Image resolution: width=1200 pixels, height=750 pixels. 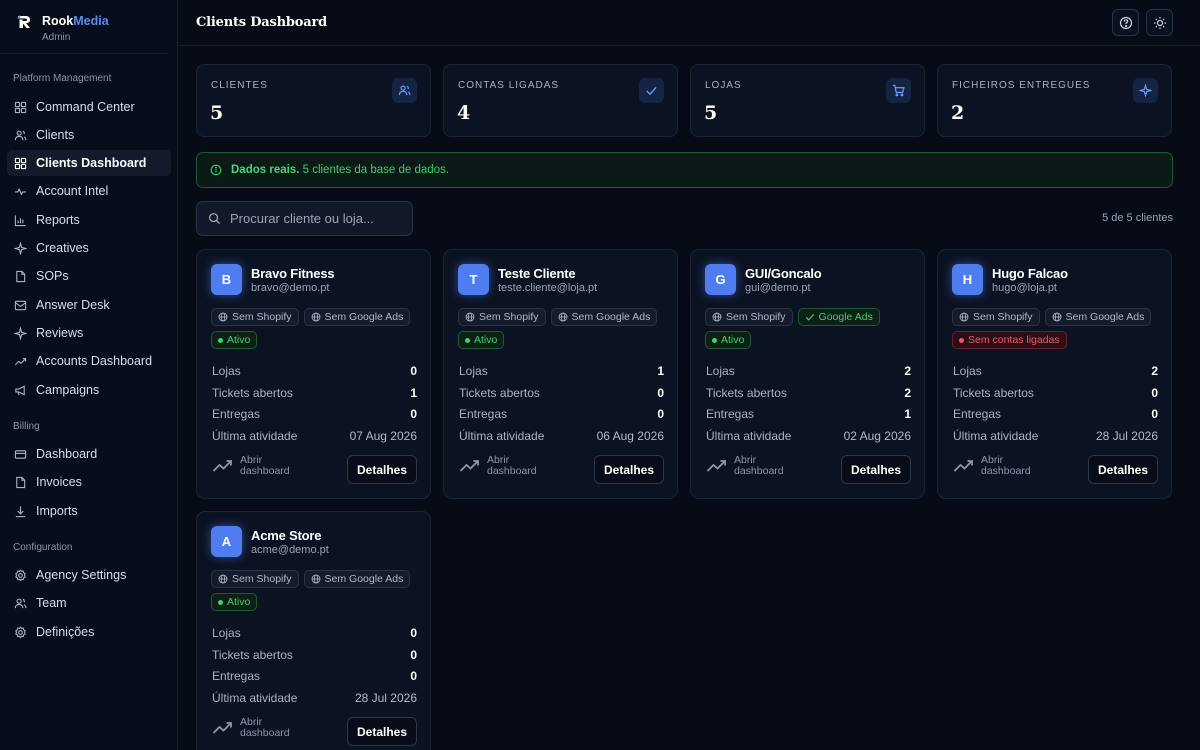 What do you see at coordinates (89, 511) in the screenshot?
I see `sidebar-item-imports: Imports` at bounding box center [89, 511].